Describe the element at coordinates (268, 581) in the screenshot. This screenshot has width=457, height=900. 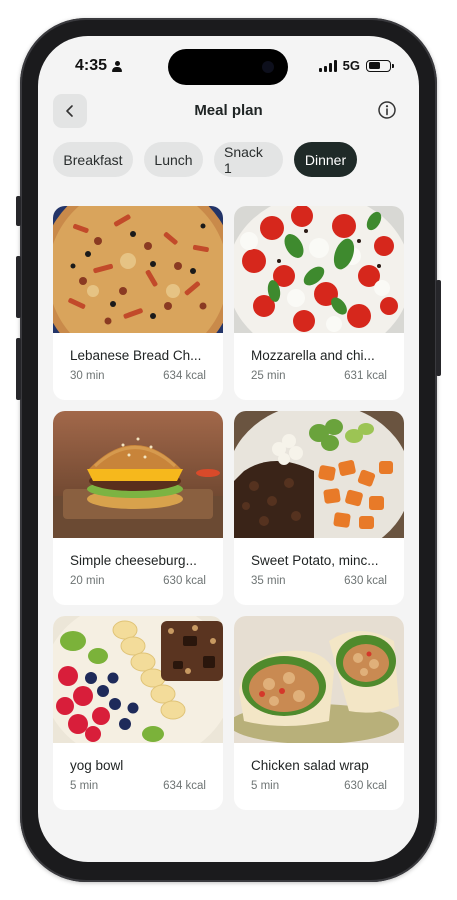
I see `meal-time: 35 min` at that location.